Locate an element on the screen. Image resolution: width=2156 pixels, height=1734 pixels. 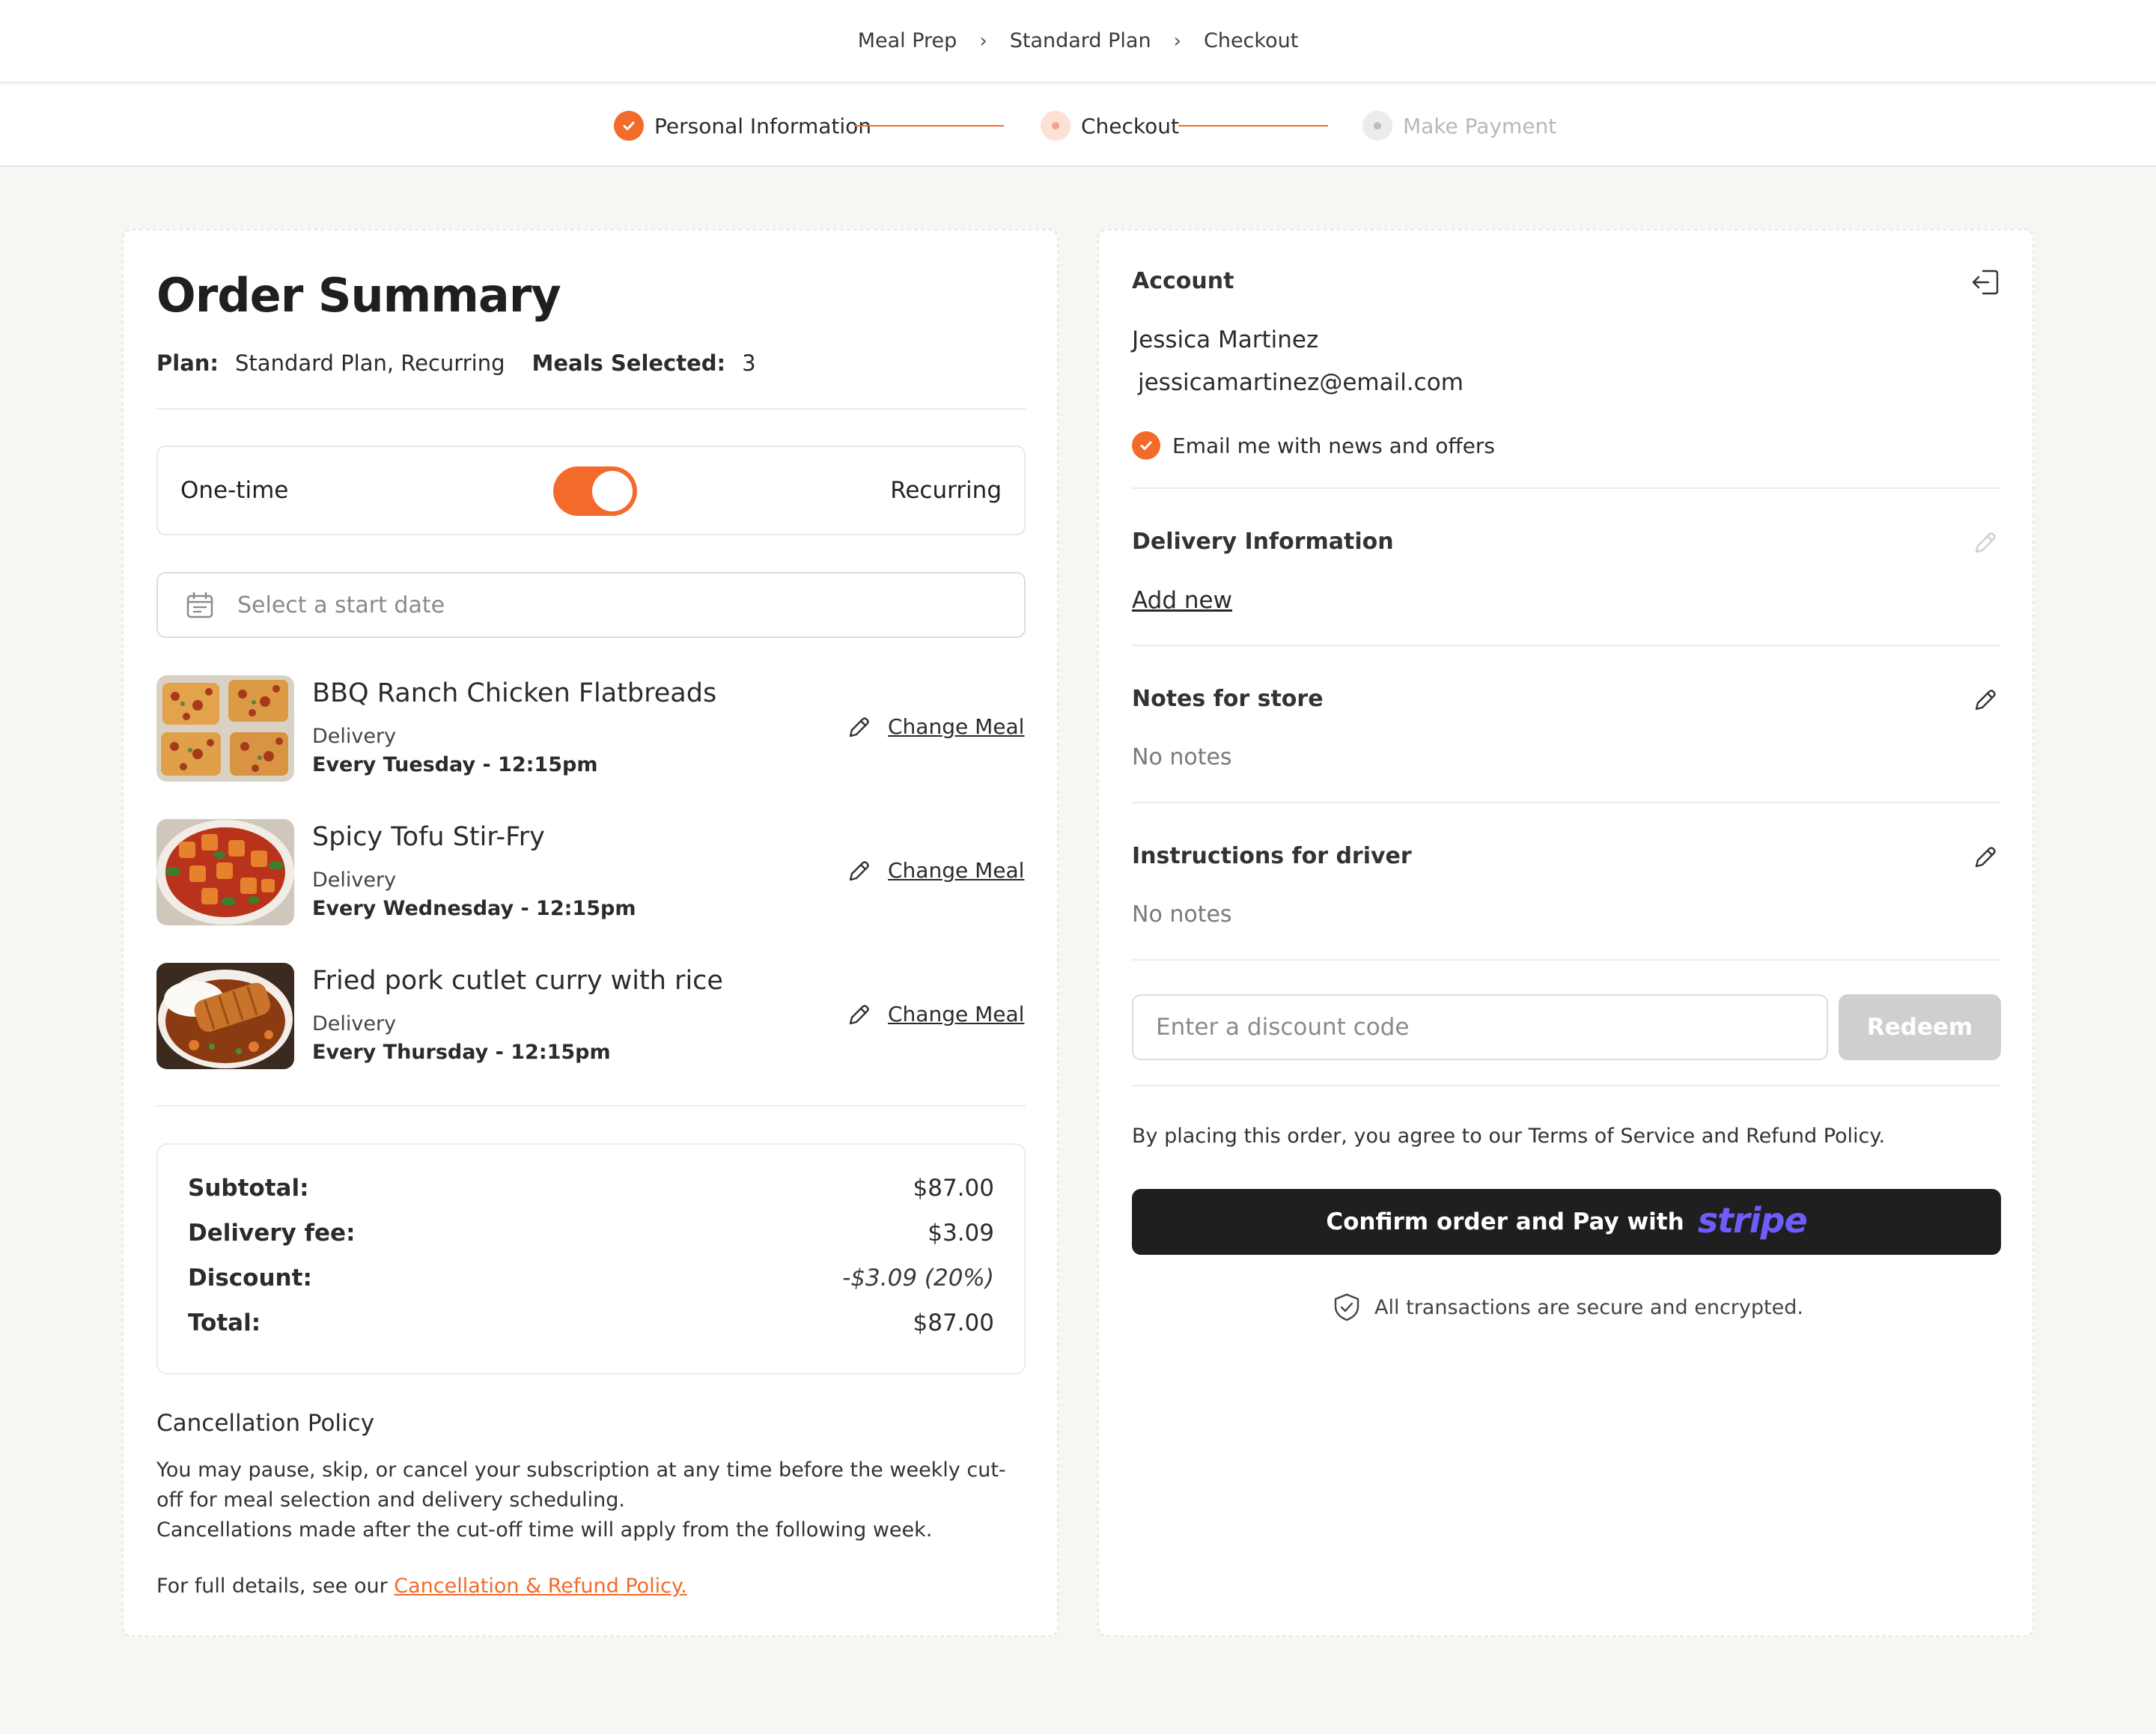
discount-value: -$3.09 (20%) is located at coordinates (918, 1278).